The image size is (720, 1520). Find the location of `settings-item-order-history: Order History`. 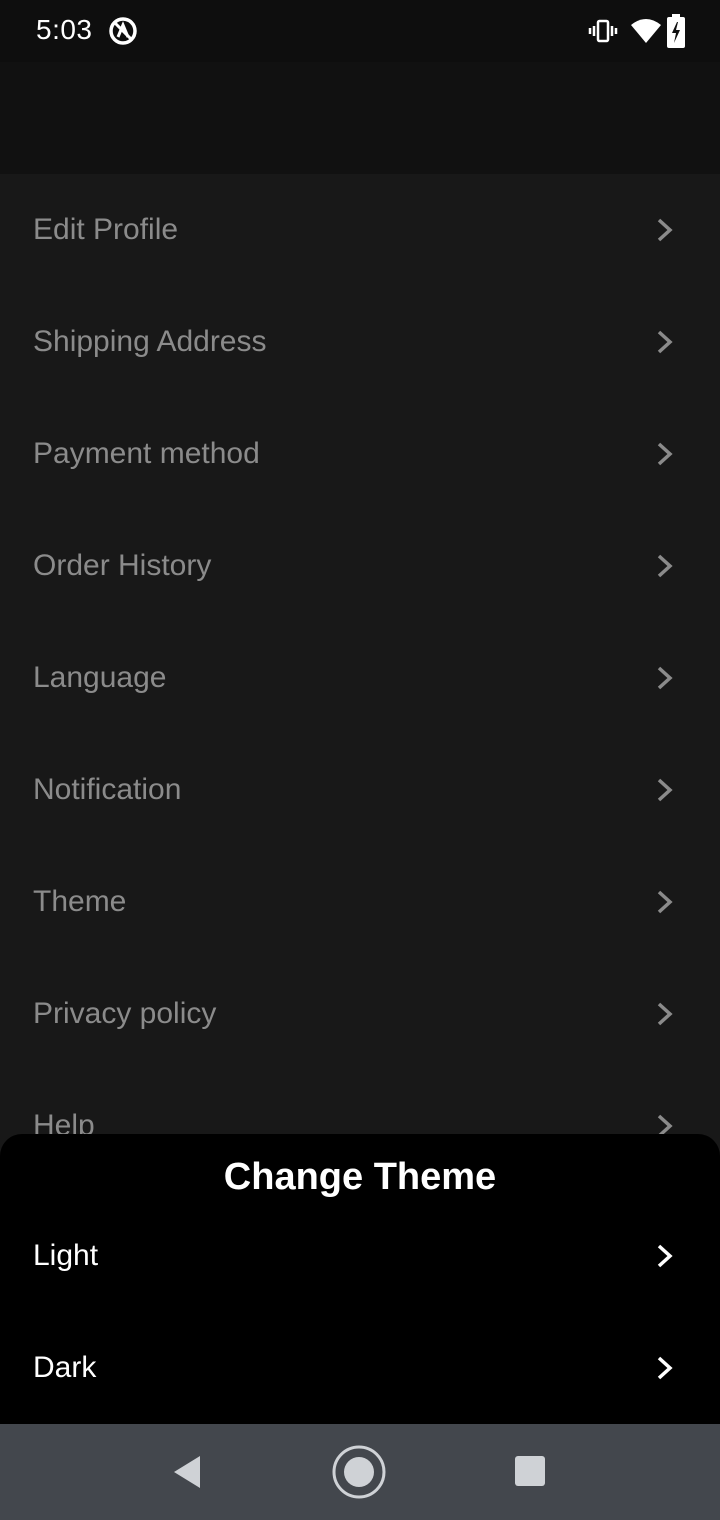

settings-item-order-history: Order History is located at coordinates (360, 566).